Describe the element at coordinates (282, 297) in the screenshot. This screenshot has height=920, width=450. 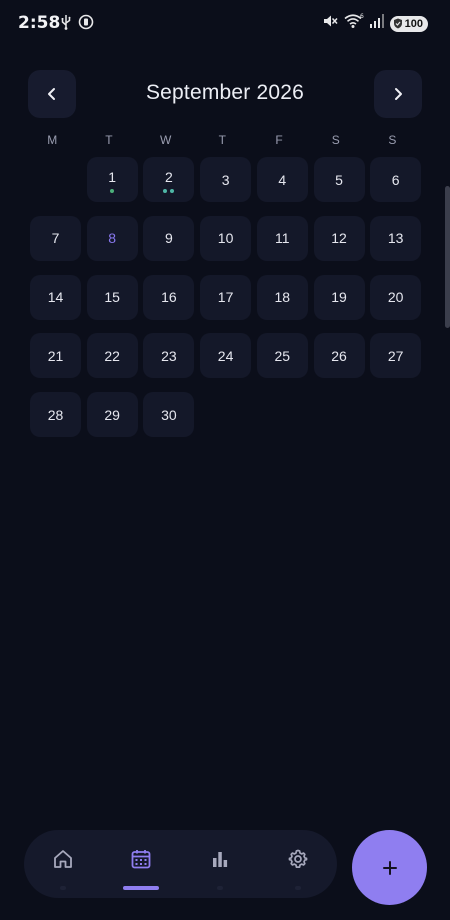
I see `day-cell-18: 18` at that location.